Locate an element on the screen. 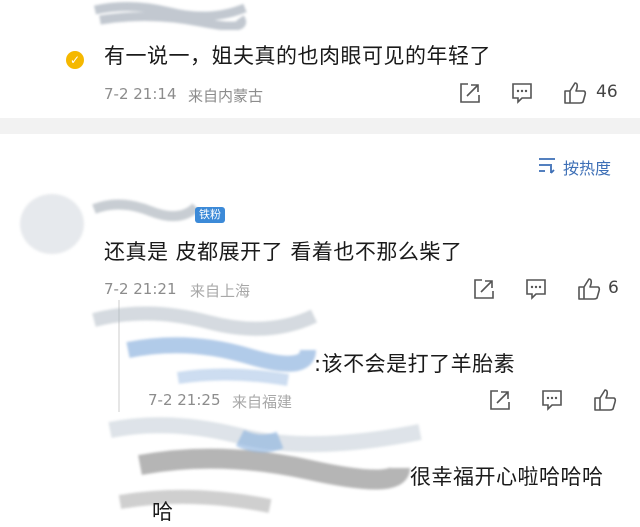 The width and height of the screenshot is (640, 527). reply-location: 来自福建 is located at coordinates (262, 402).